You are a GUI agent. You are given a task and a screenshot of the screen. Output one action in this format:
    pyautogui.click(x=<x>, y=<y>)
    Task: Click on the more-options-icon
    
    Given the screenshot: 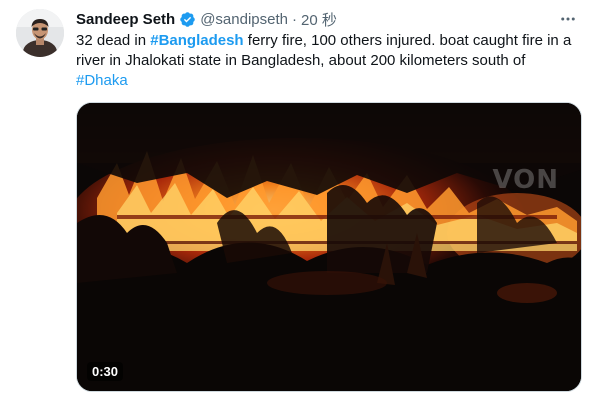 What is the action you would take?
    pyautogui.click(x=568, y=19)
    